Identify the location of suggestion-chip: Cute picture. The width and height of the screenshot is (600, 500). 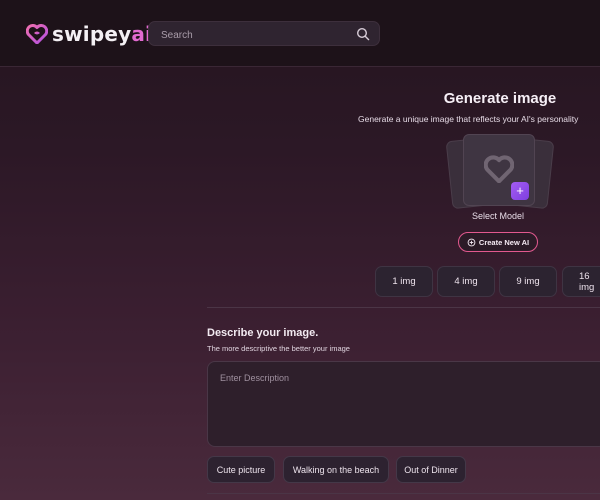
(241, 469).